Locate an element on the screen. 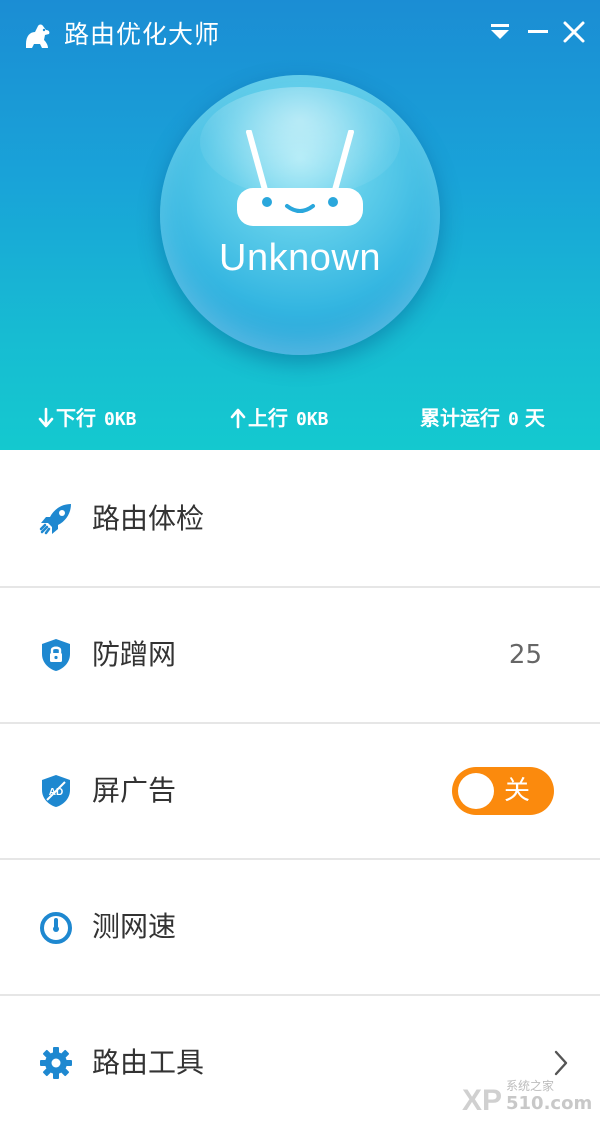  menu-item-ad-block: AD 屏广告 关 is located at coordinates (300, 792).